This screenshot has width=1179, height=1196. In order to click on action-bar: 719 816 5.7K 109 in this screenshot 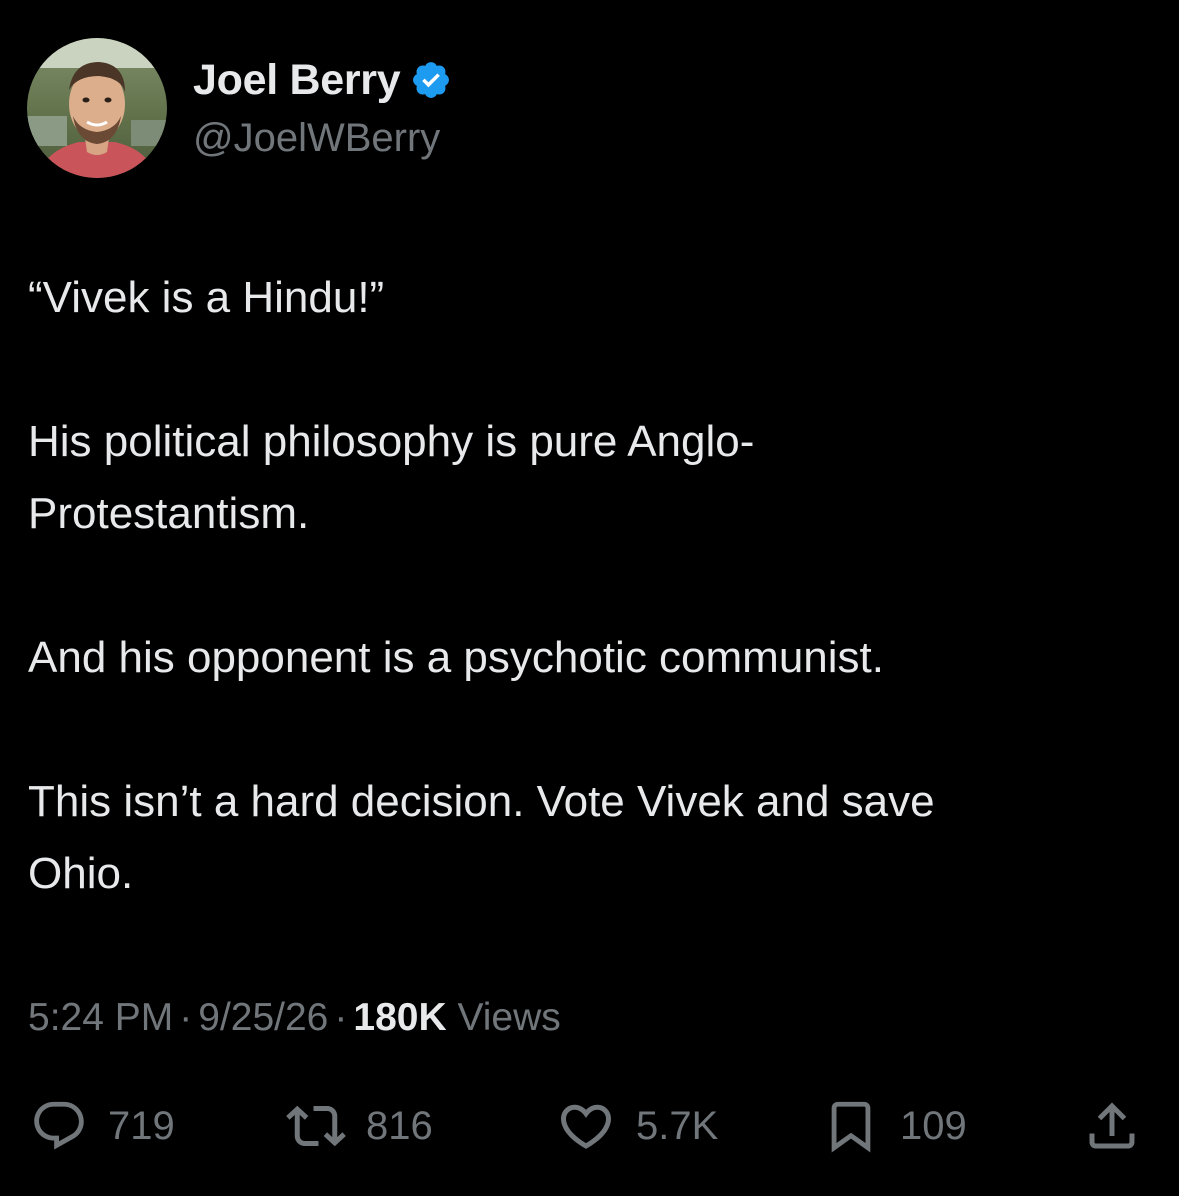, I will do `click(589, 1126)`.